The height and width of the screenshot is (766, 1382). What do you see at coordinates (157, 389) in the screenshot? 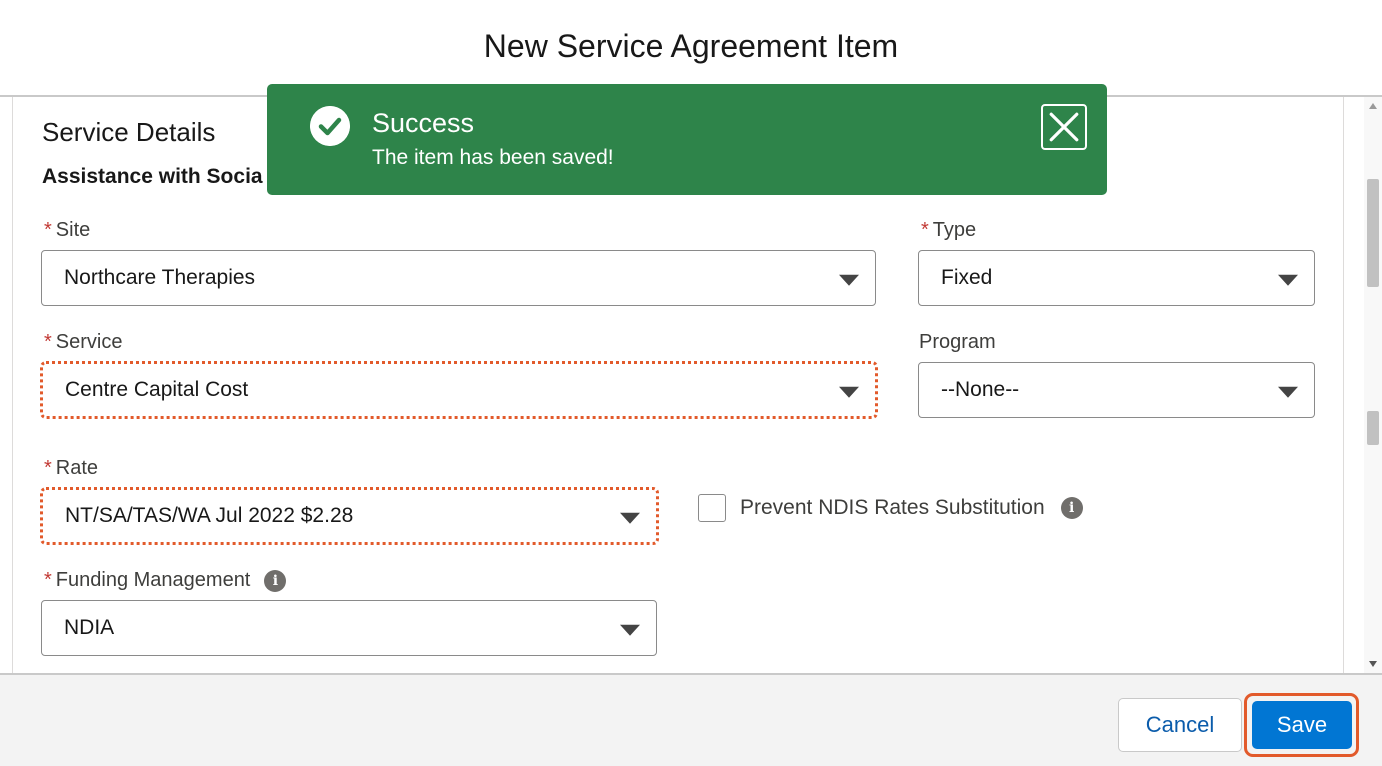
I see `service-value: Centre Capital Cost` at bounding box center [157, 389].